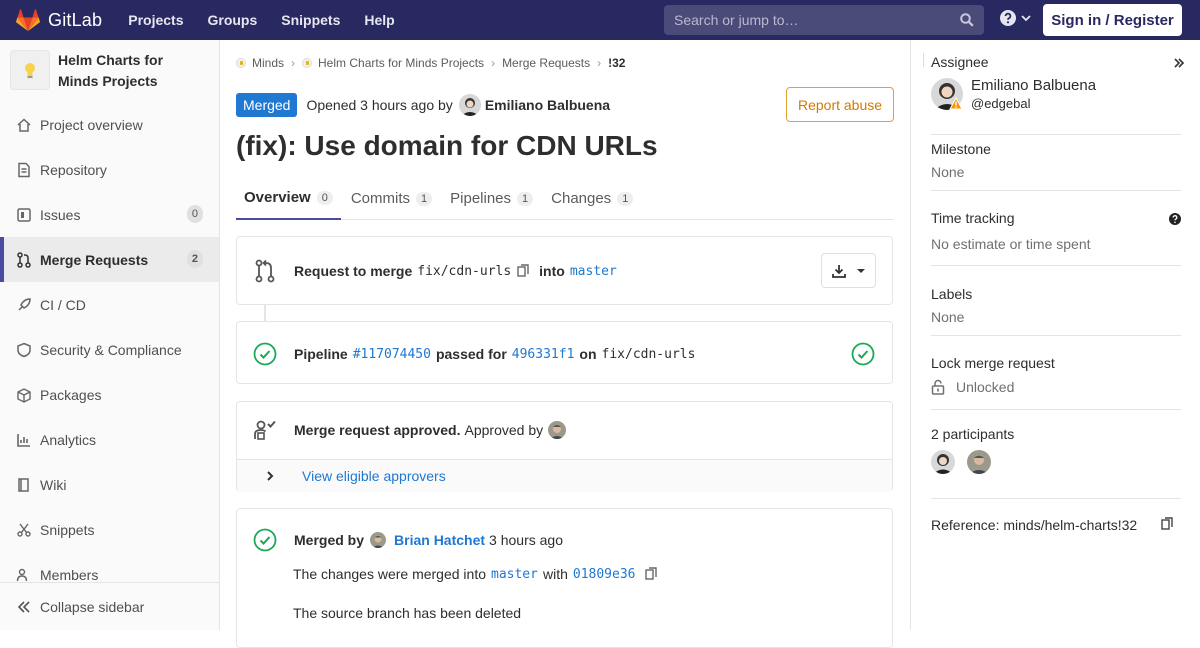 The width and height of the screenshot is (1200, 648). I want to click on project-header: Helm Charts for Minds Projects, so click(104, 71).